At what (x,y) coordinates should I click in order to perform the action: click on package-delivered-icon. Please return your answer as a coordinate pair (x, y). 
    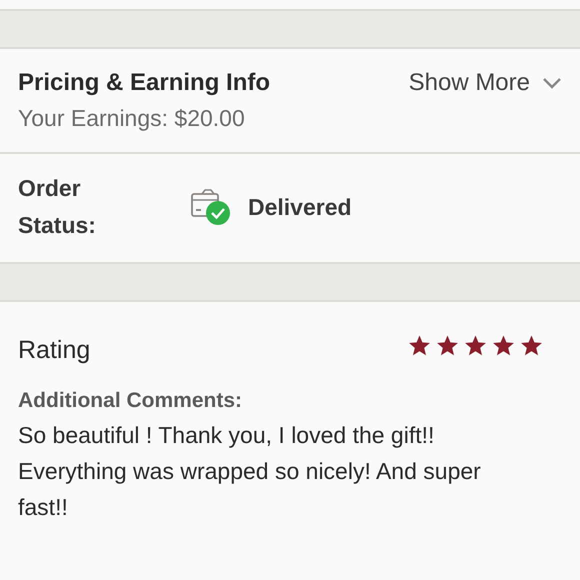
    Looking at the image, I should click on (211, 207).